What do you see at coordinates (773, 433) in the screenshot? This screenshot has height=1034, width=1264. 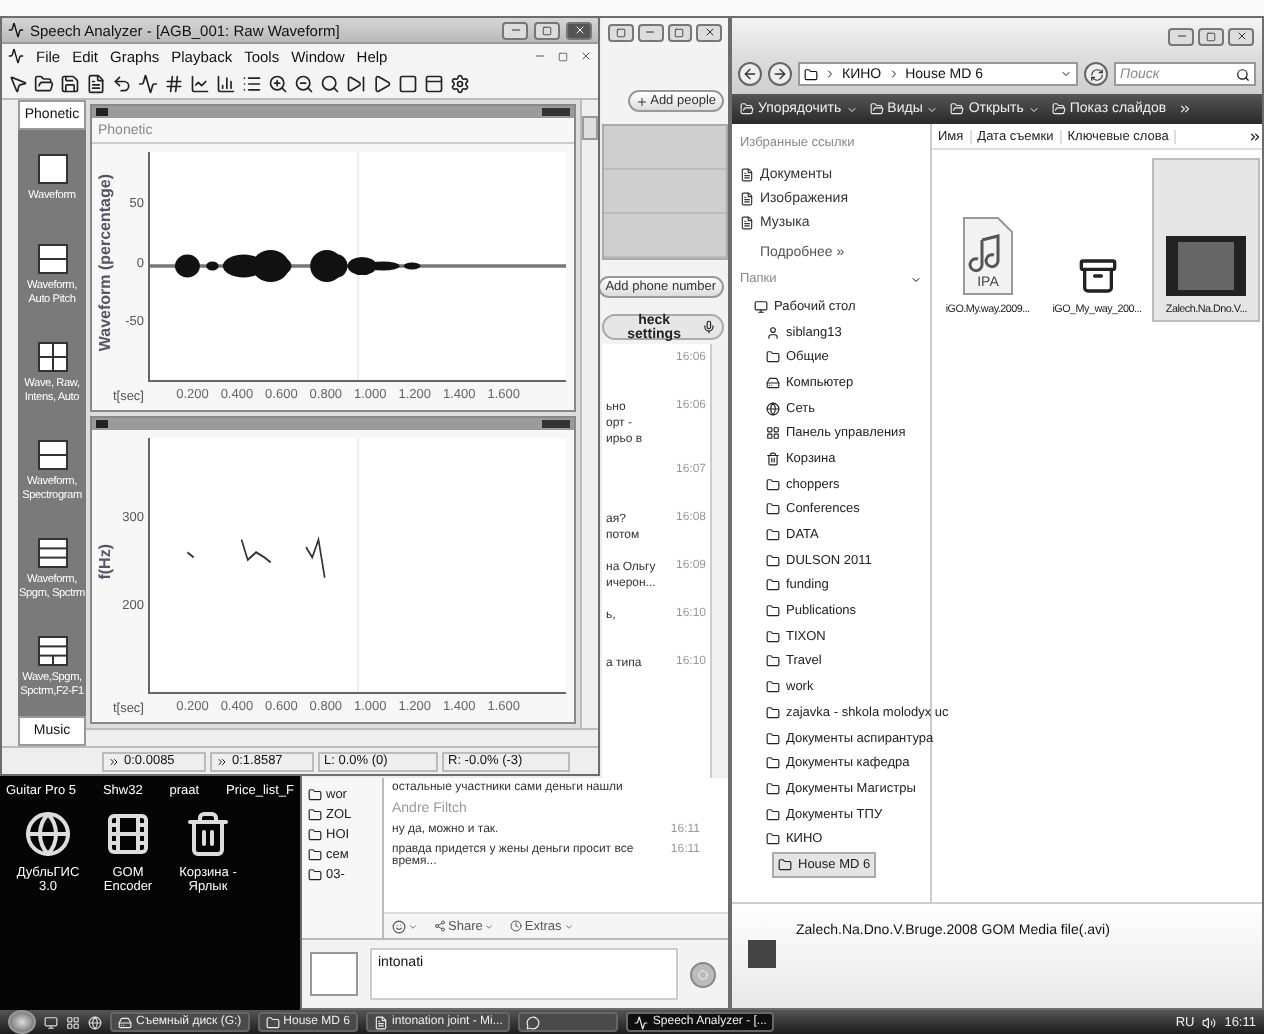 I see `control-panel-icon` at bounding box center [773, 433].